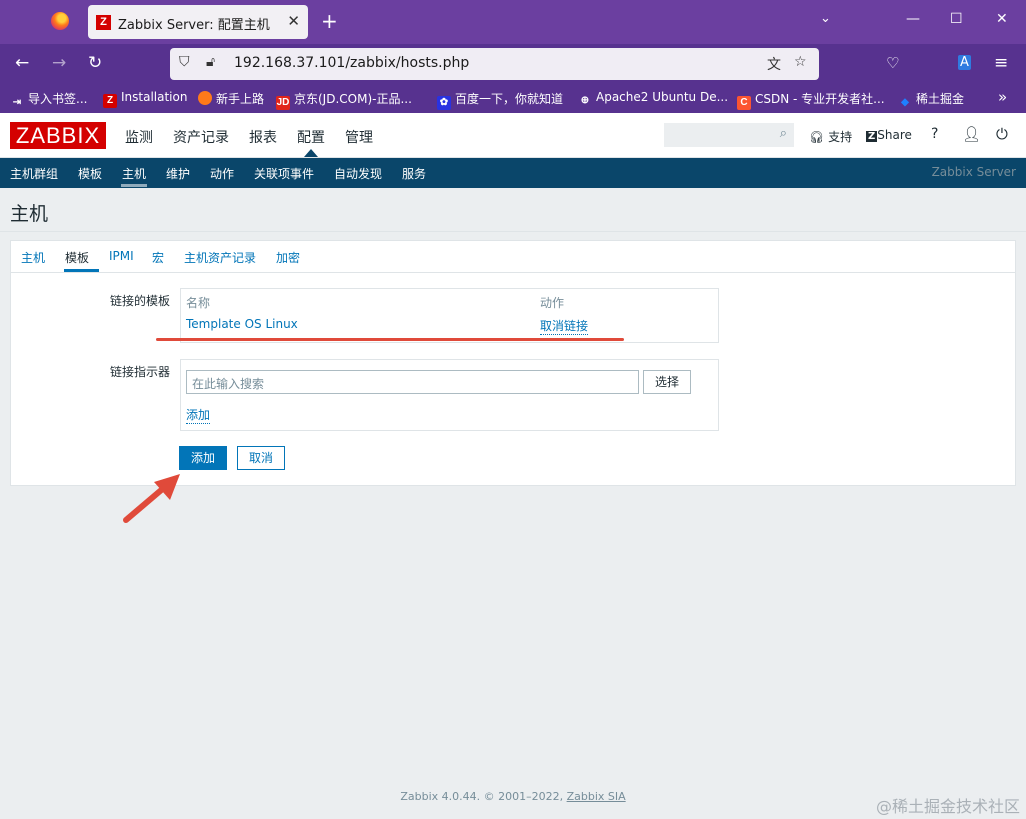  Describe the element at coordinates (210, 62) in the screenshot. I see `insecure-lock-icon: 🔓︎` at that location.